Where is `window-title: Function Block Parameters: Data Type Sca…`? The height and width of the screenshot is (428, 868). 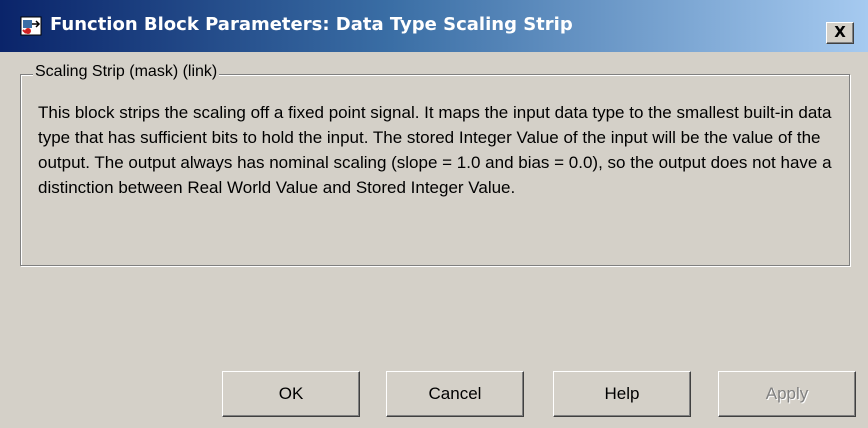 window-title: Function Block Parameters: Data Type Sca… is located at coordinates (311, 24).